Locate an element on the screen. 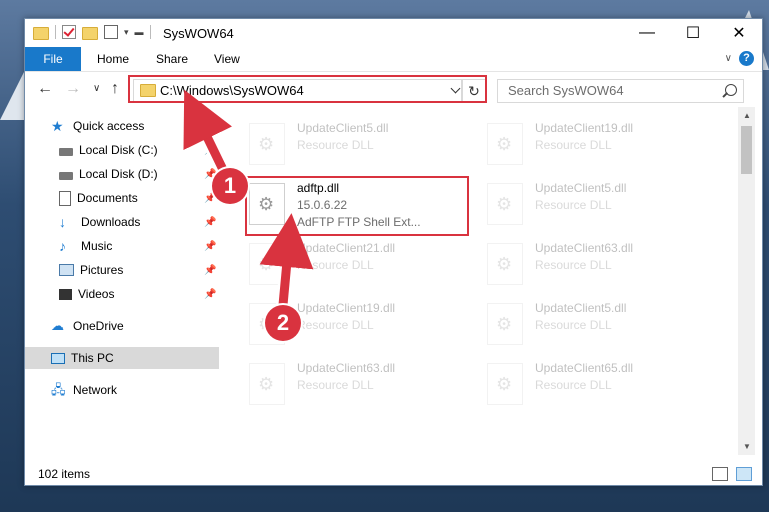 This screenshot has width=769, height=512. callout-step-2: 2 is located at coordinates (283, 323).